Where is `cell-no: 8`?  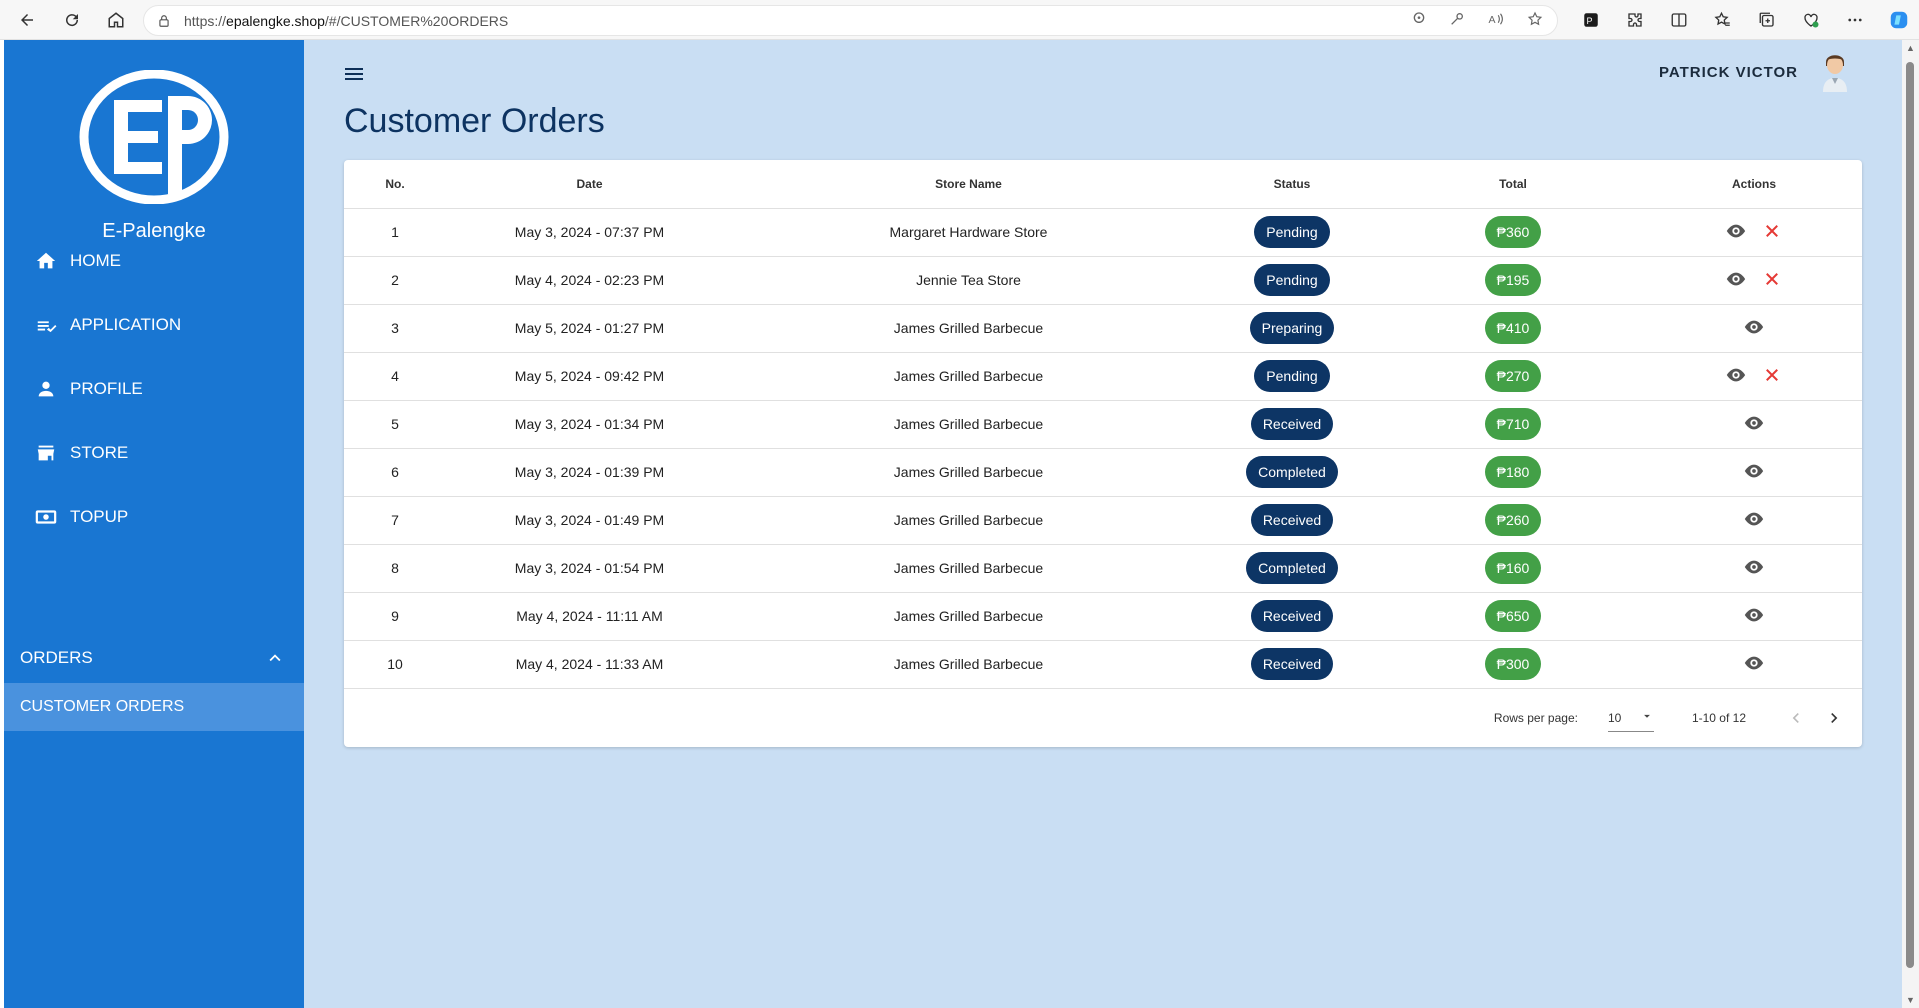 cell-no: 8 is located at coordinates (395, 568).